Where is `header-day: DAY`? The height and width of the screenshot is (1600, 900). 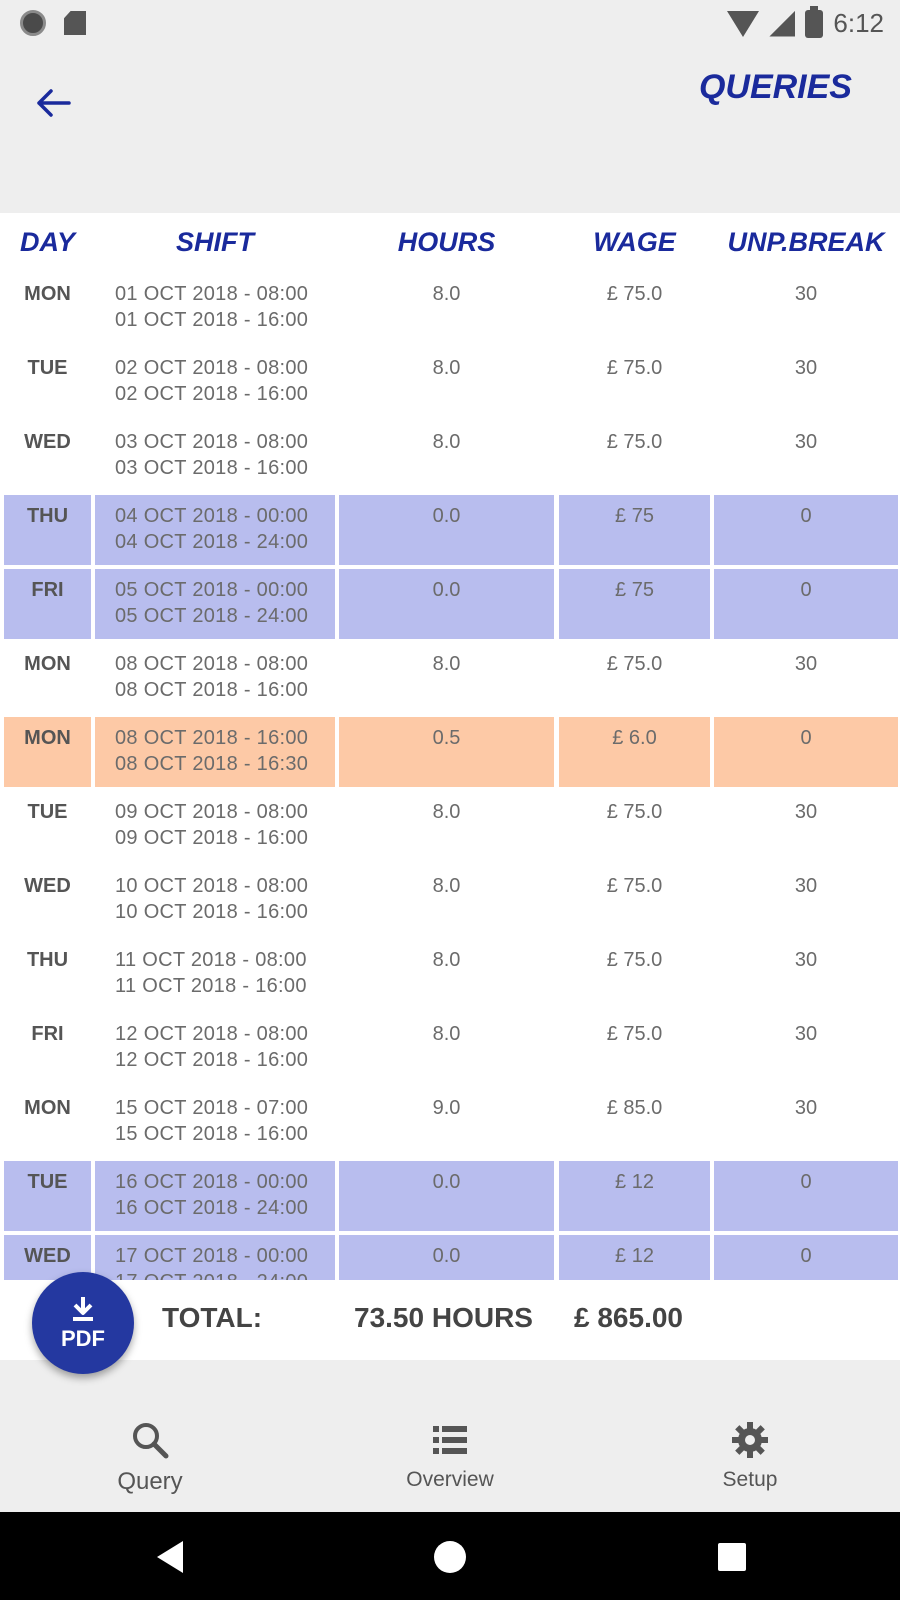
header-day: DAY is located at coordinates (47, 242).